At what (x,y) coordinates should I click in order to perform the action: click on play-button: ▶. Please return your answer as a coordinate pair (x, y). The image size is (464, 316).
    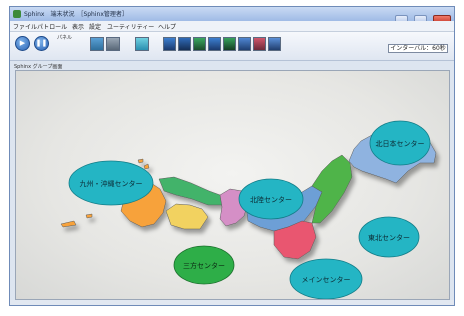
    Looking at the image, I should click on (22, 43).